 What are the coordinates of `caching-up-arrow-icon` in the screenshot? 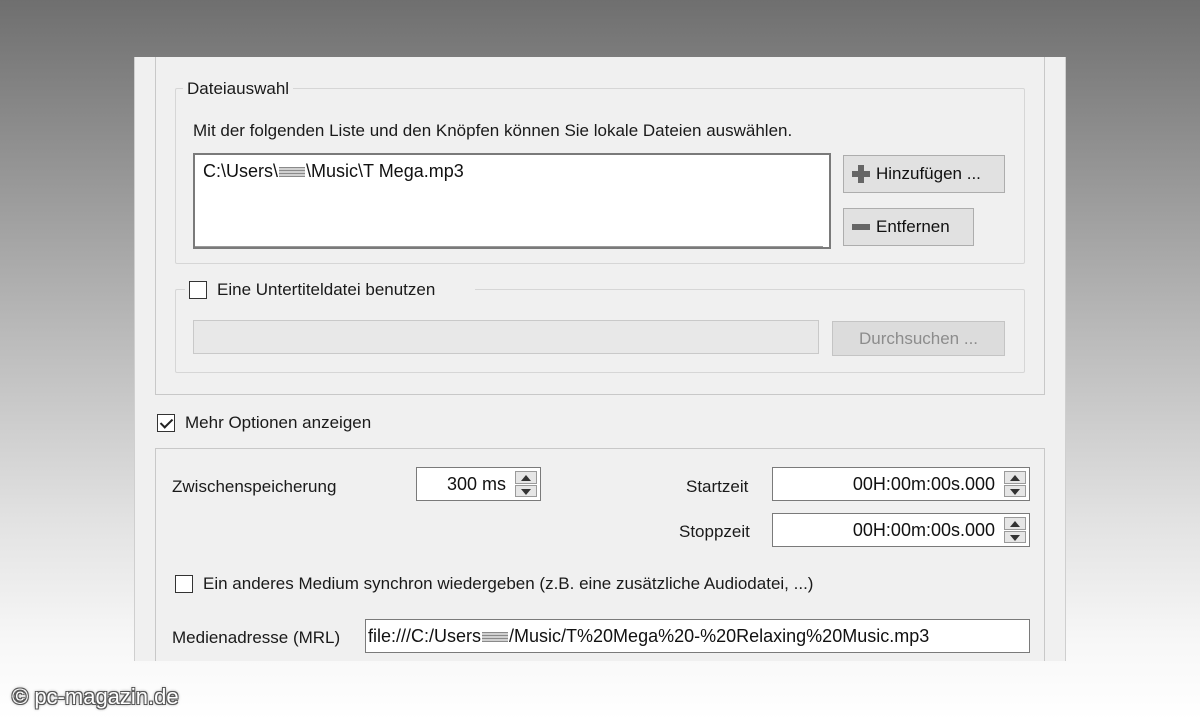 It's located at (526, 477).